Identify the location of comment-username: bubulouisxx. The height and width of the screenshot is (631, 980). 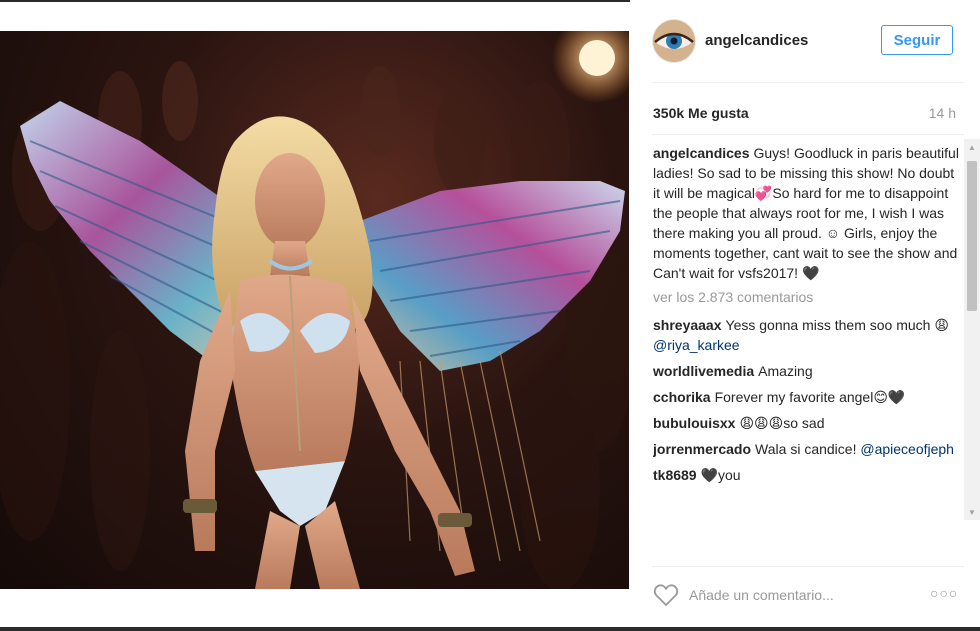
(694, 423).